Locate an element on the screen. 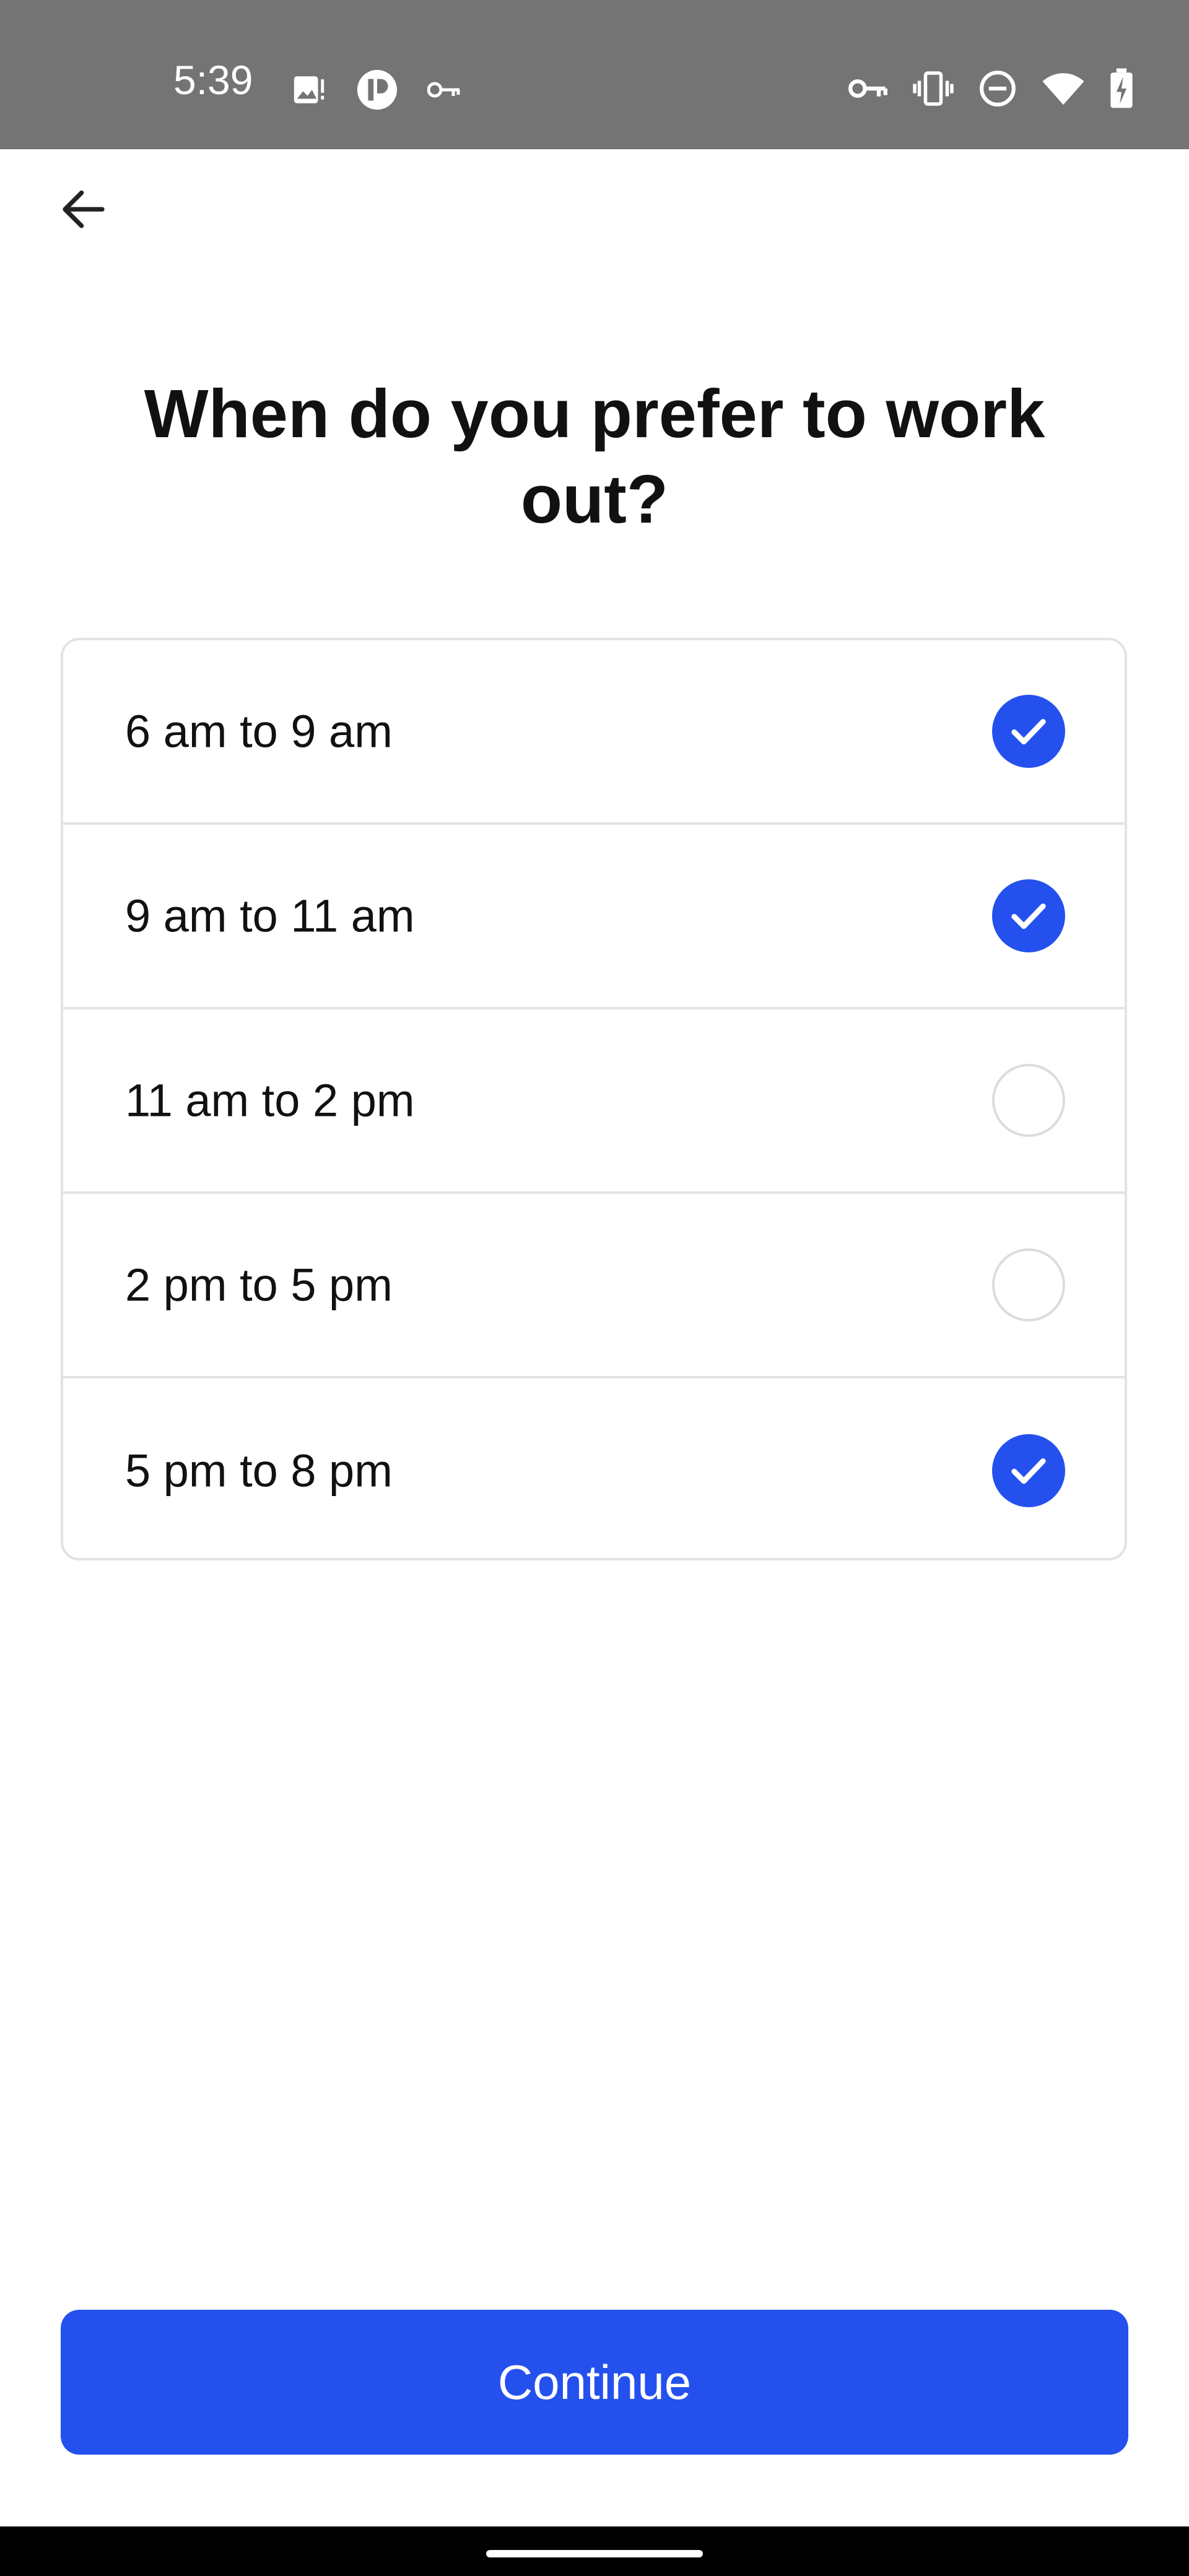  option-label: 11 am to 2 pm is located at coordinates (270, 1100).